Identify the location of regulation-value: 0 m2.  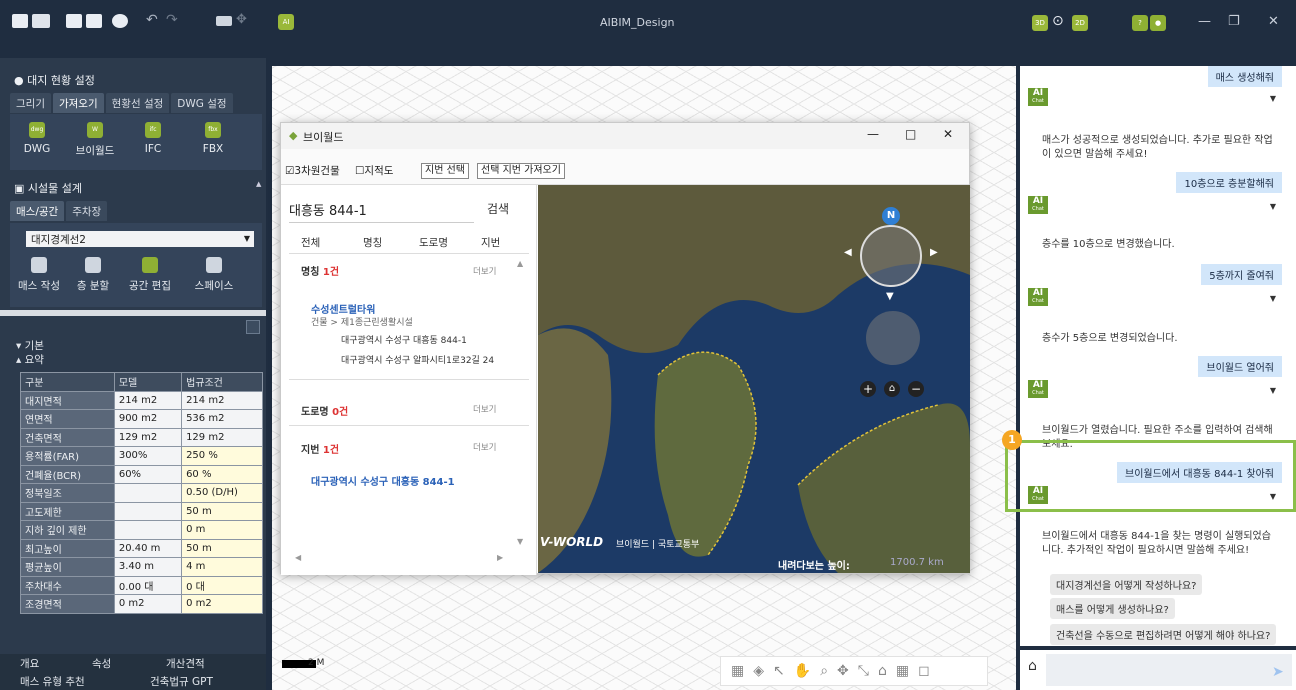
(222, 604).